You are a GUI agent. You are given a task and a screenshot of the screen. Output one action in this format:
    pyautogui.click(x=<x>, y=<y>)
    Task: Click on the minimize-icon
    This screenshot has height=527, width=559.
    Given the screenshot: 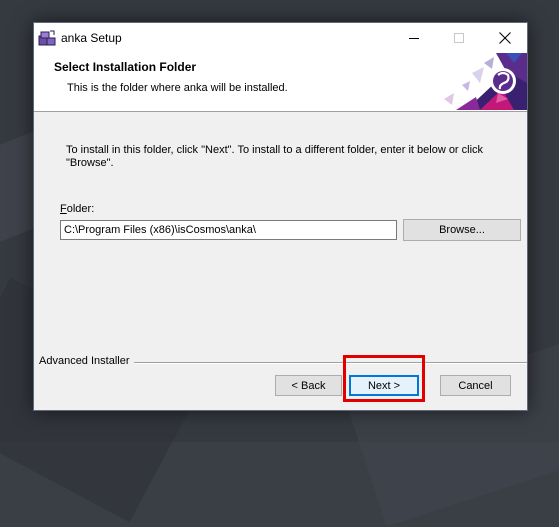 What is the action you would take?
    pyautogui.click(x=414, y=38)
    